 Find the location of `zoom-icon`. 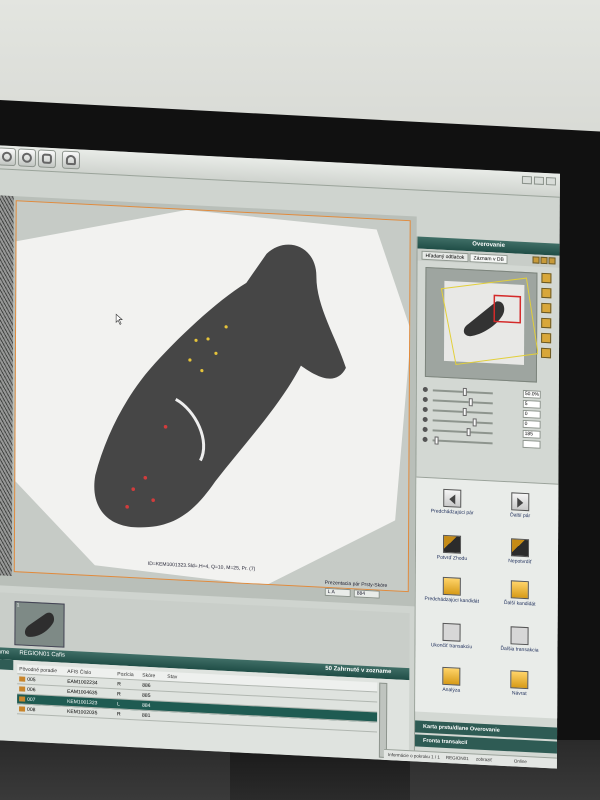

zoom-icon is located at coordinates (536, 260).